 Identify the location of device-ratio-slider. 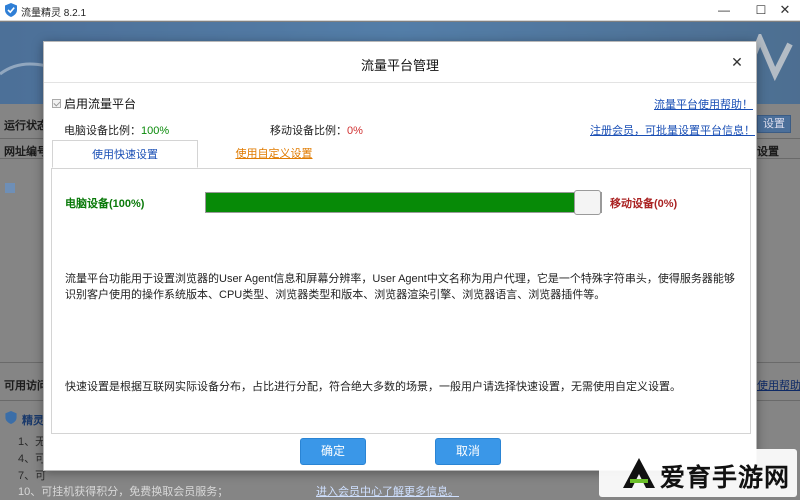
(403, 202).